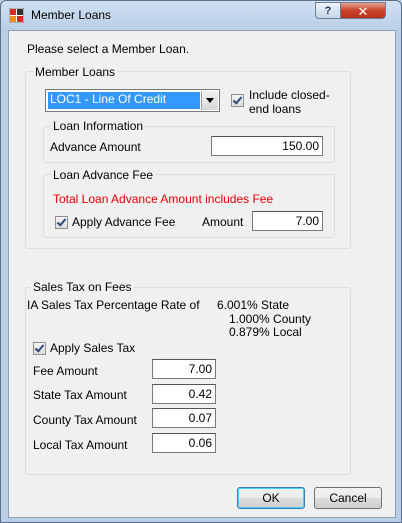 The image size is (402, 523). I want to click on include-closed-label-line1: Include closed-, so click(289, 95).